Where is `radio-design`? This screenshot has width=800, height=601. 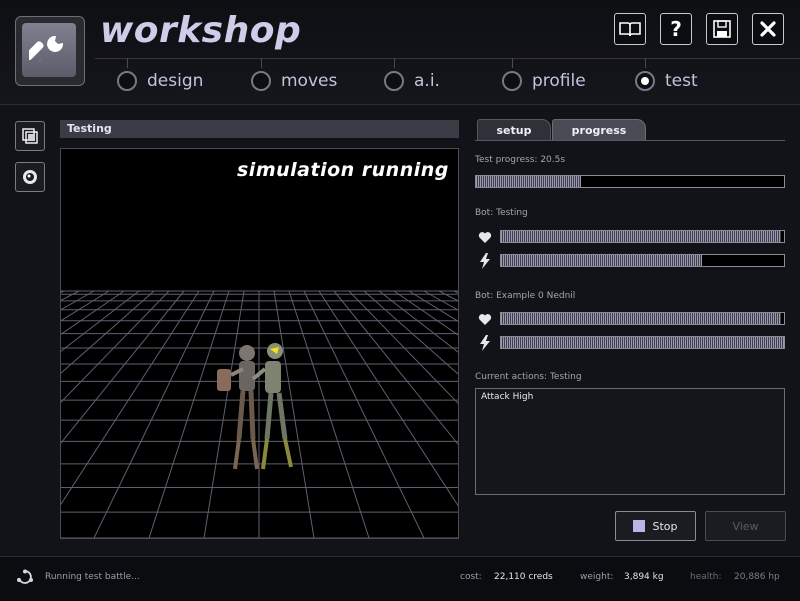
radio-design is located at coordinates (127, 81).